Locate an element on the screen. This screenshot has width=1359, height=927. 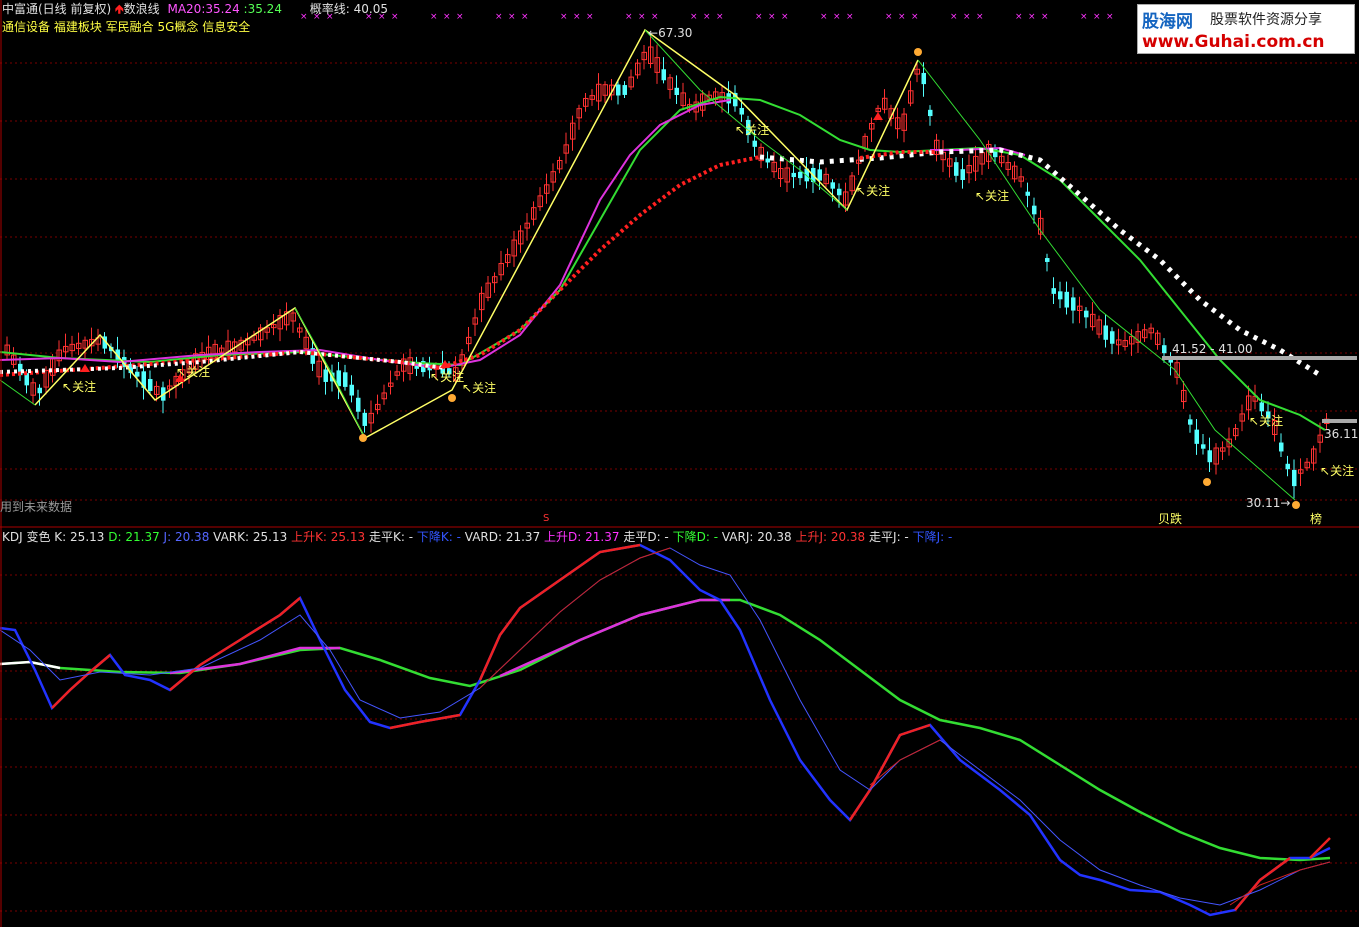
stock-title: 中富通(日线 前复权) is located at coordinates (56, 9).